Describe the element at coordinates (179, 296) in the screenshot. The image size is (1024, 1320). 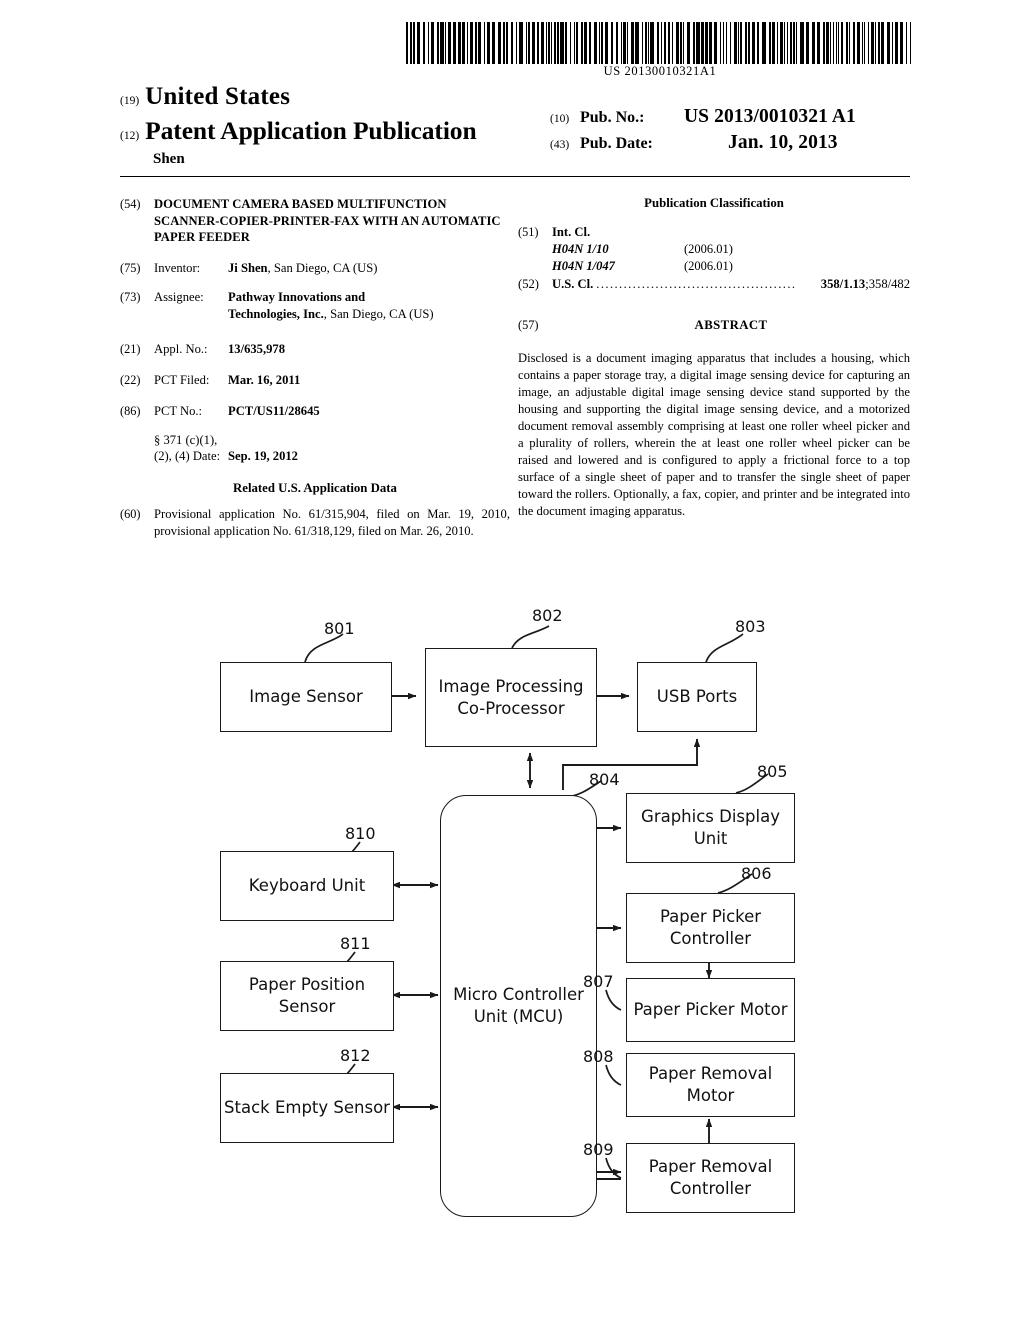
I see `assignee-label: Assignee:` at that location.